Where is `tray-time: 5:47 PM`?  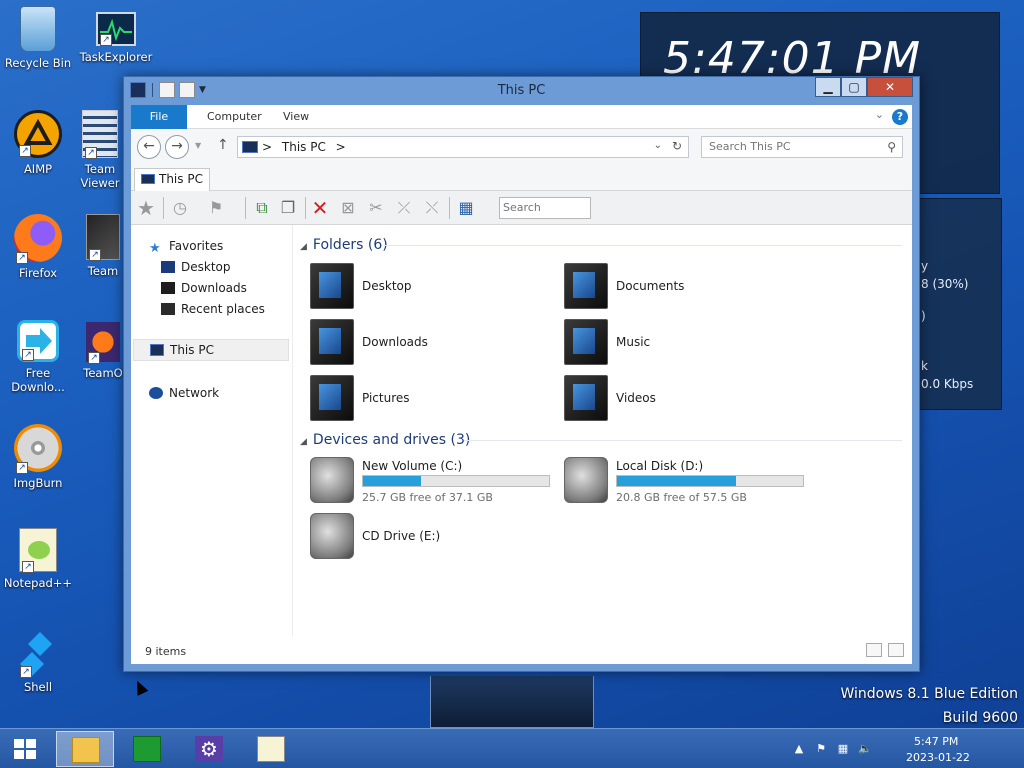 tray-time: 5:47 PM is located at coordinates (936, 741).